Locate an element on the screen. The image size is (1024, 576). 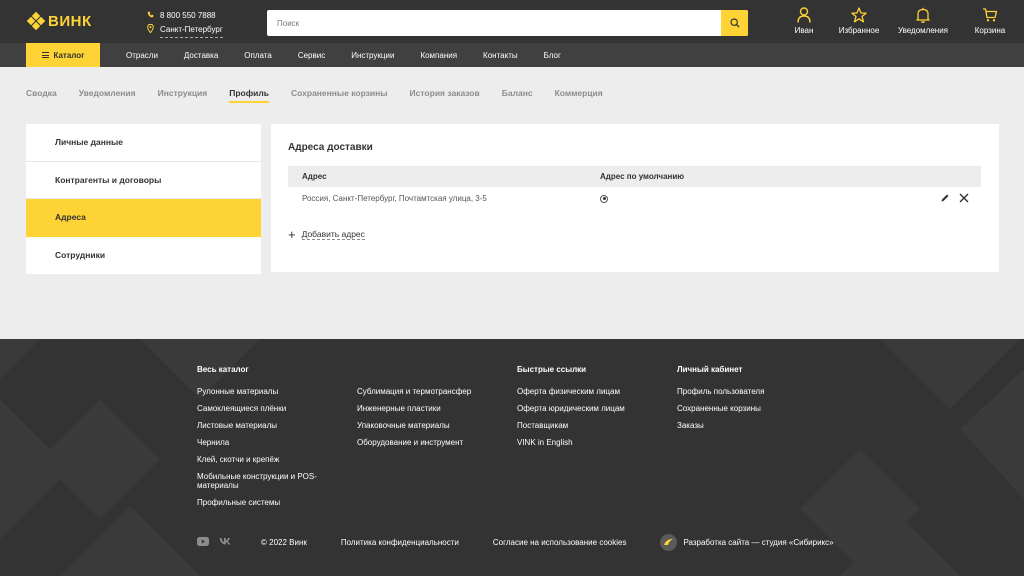
close-icon is located at coordinates (964, 198).